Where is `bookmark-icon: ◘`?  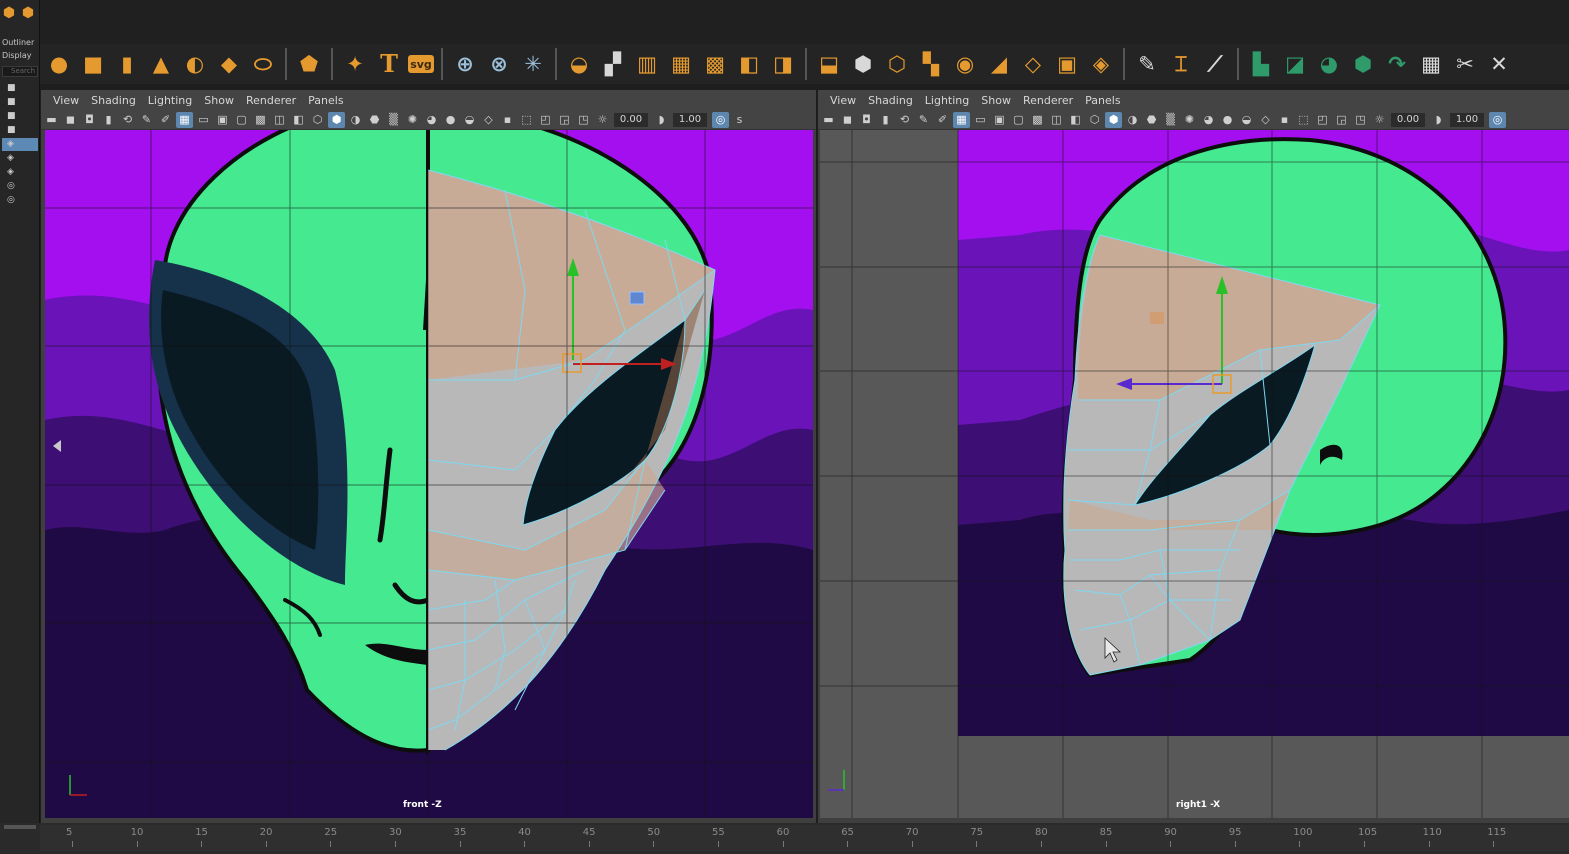 bookmark-icon: ◘ is located at coordinates (866, 120).